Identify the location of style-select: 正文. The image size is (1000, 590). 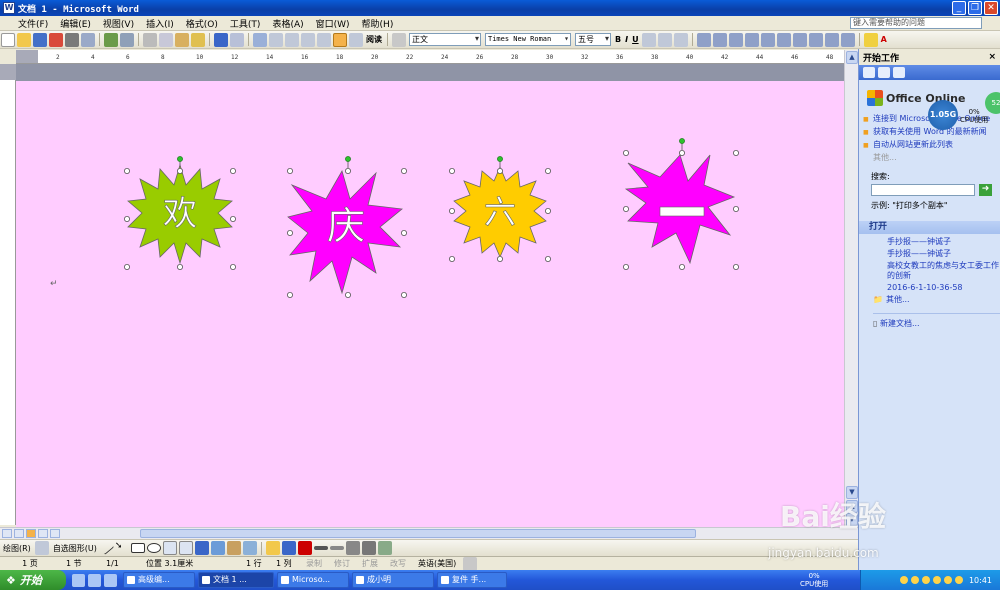
(445, 39).